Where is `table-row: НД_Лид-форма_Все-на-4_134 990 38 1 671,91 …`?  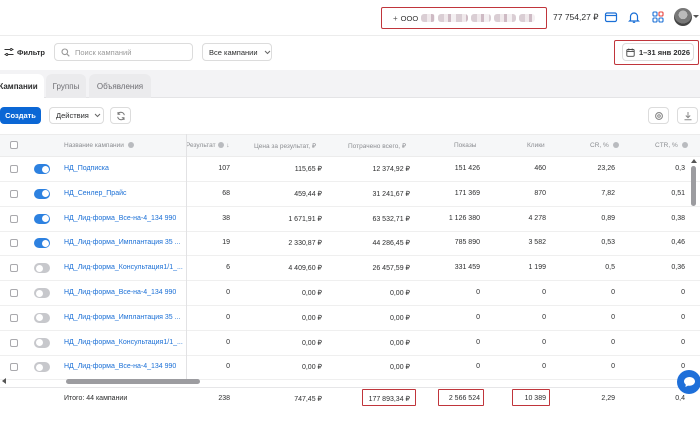
table-row: НД_Лид-форма_Все-на-4_134 990 38 1 671,91 … is located at coordinates (350, 219).